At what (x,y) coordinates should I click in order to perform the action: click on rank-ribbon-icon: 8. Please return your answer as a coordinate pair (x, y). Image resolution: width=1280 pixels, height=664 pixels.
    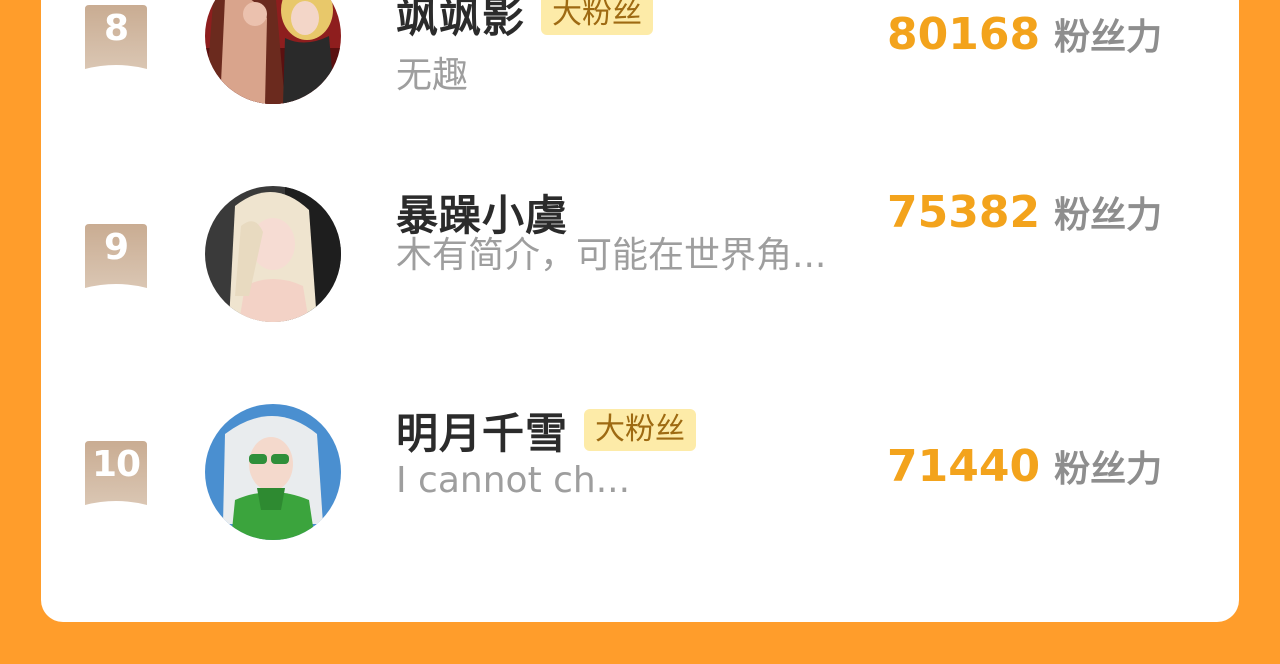
    Looking at the image, I should click on (116, 37).